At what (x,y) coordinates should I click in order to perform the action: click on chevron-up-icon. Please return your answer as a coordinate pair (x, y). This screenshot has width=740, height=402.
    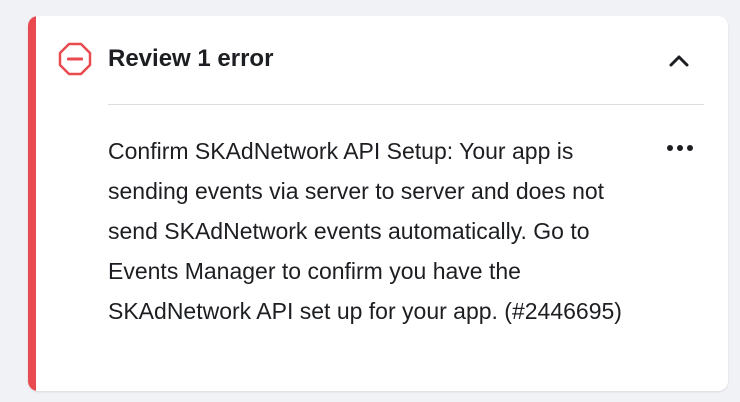
    Looking at the image, I should click on (679, 61).